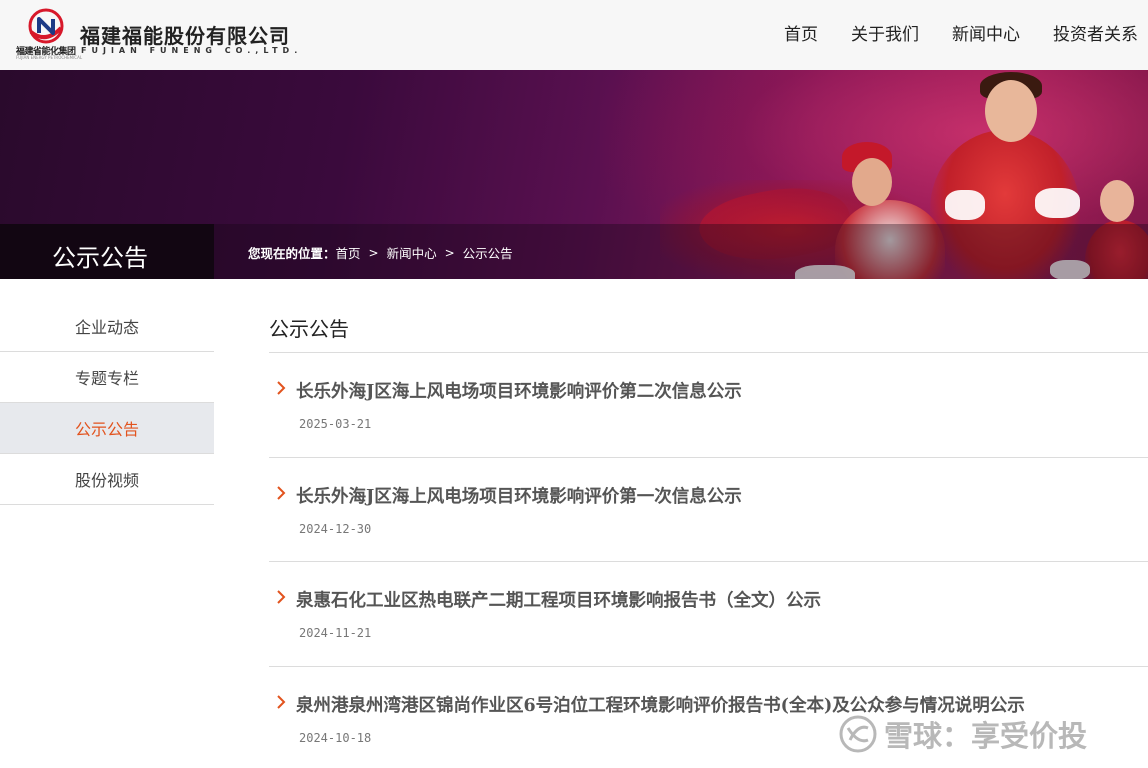 This screenshot has width=1148, height=768. I want to click on snowball-logo-icon, so click(858, 734).